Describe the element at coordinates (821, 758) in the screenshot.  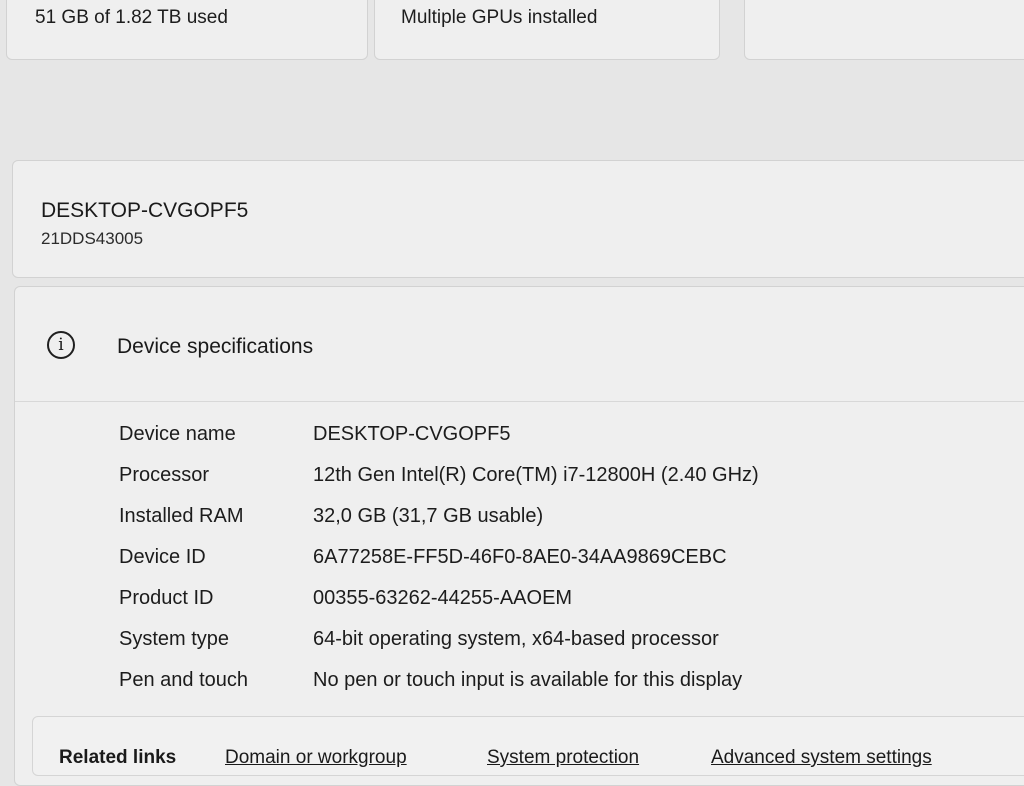
I see `advanced-system-settings-link: Advanced system settings` at that location.